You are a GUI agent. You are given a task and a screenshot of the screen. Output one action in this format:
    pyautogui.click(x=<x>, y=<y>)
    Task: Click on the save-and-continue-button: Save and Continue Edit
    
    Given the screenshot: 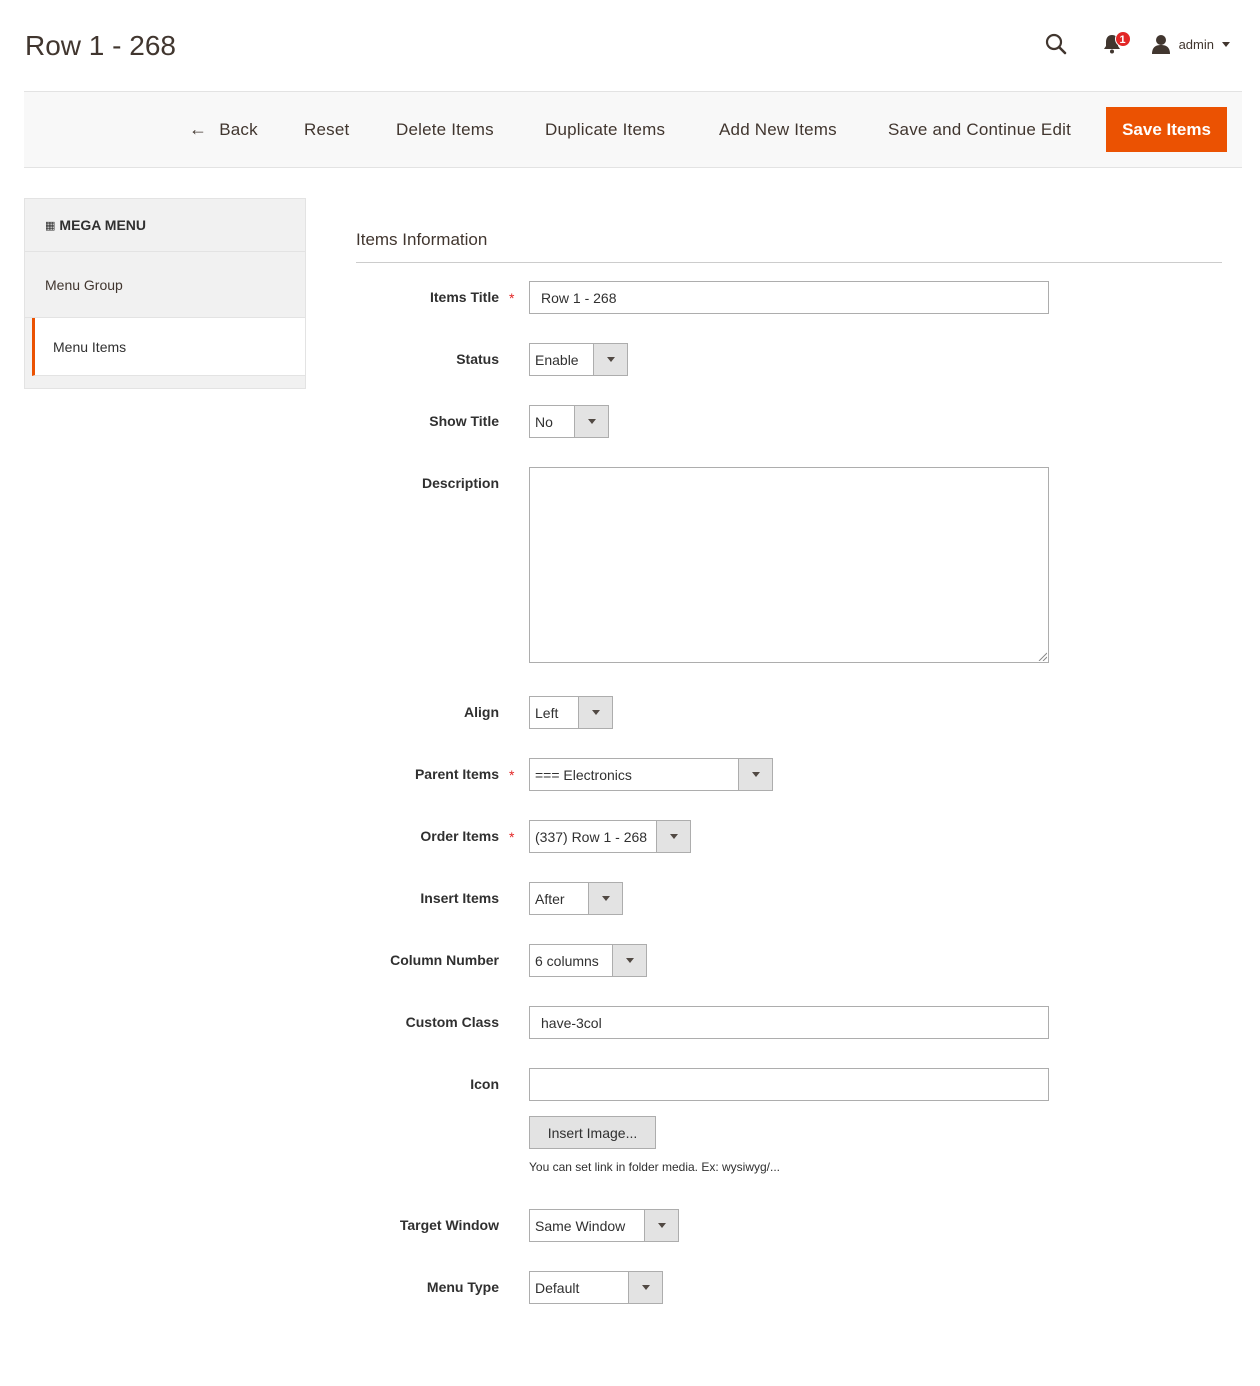 What is the action you would take?
    pyautogui.click(x=979, y=129)
    